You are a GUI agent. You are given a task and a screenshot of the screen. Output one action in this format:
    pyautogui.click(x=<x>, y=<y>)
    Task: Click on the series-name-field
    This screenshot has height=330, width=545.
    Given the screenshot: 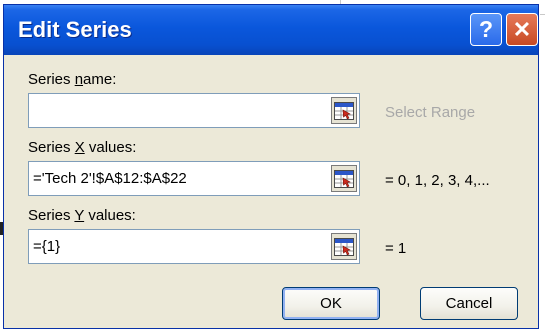 What is the action you would take?
    pyautogui.click(x=194, y=110)
    